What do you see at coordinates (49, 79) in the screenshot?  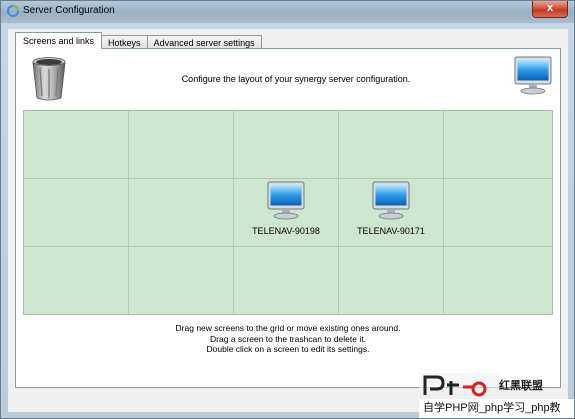 I see `trash-can-icon` at bounding box center [49, 79].